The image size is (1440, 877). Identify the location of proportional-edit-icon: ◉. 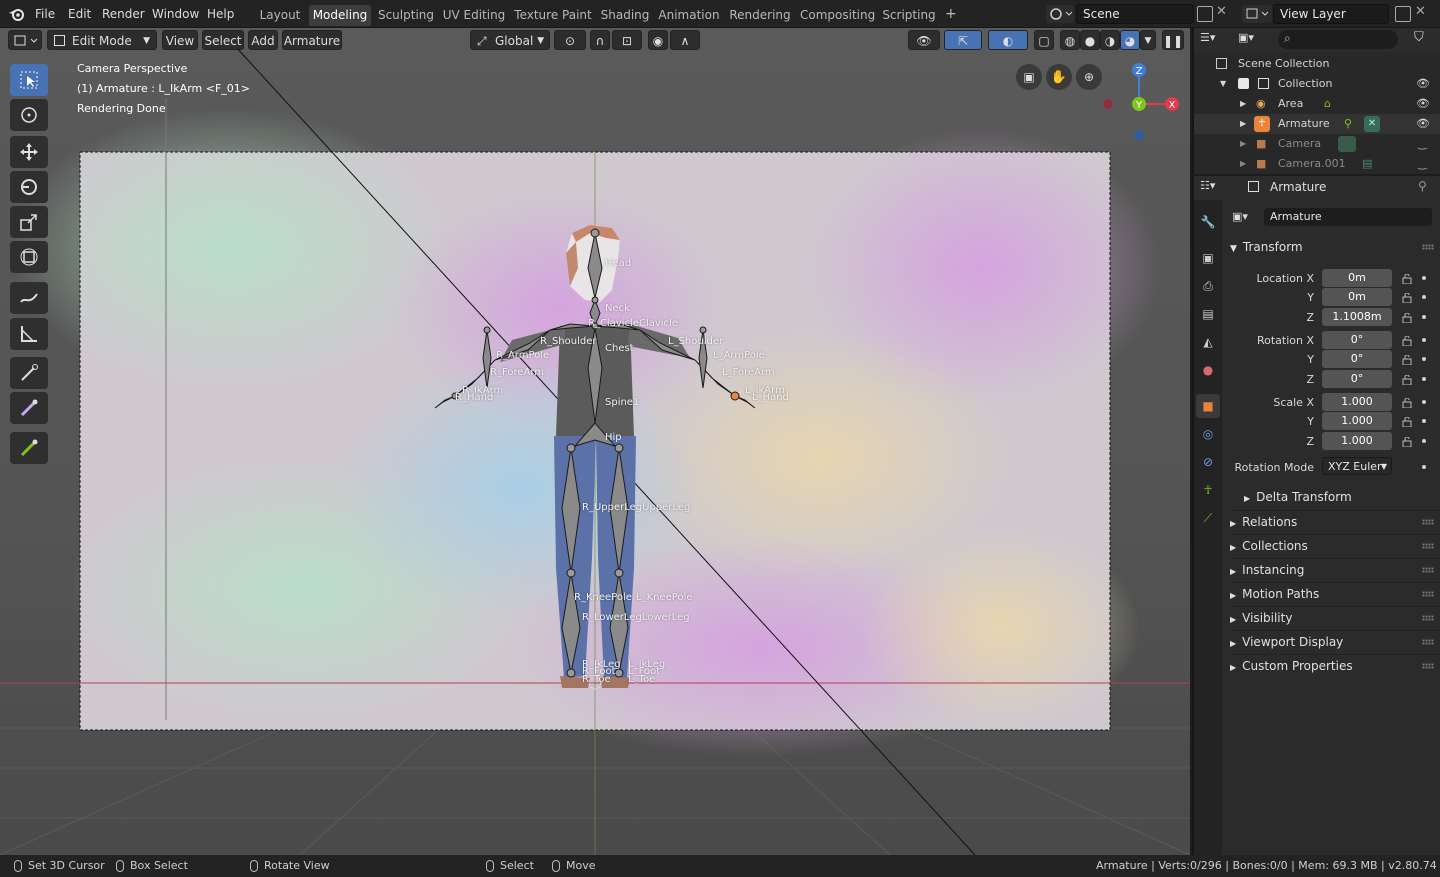
(658, 40).